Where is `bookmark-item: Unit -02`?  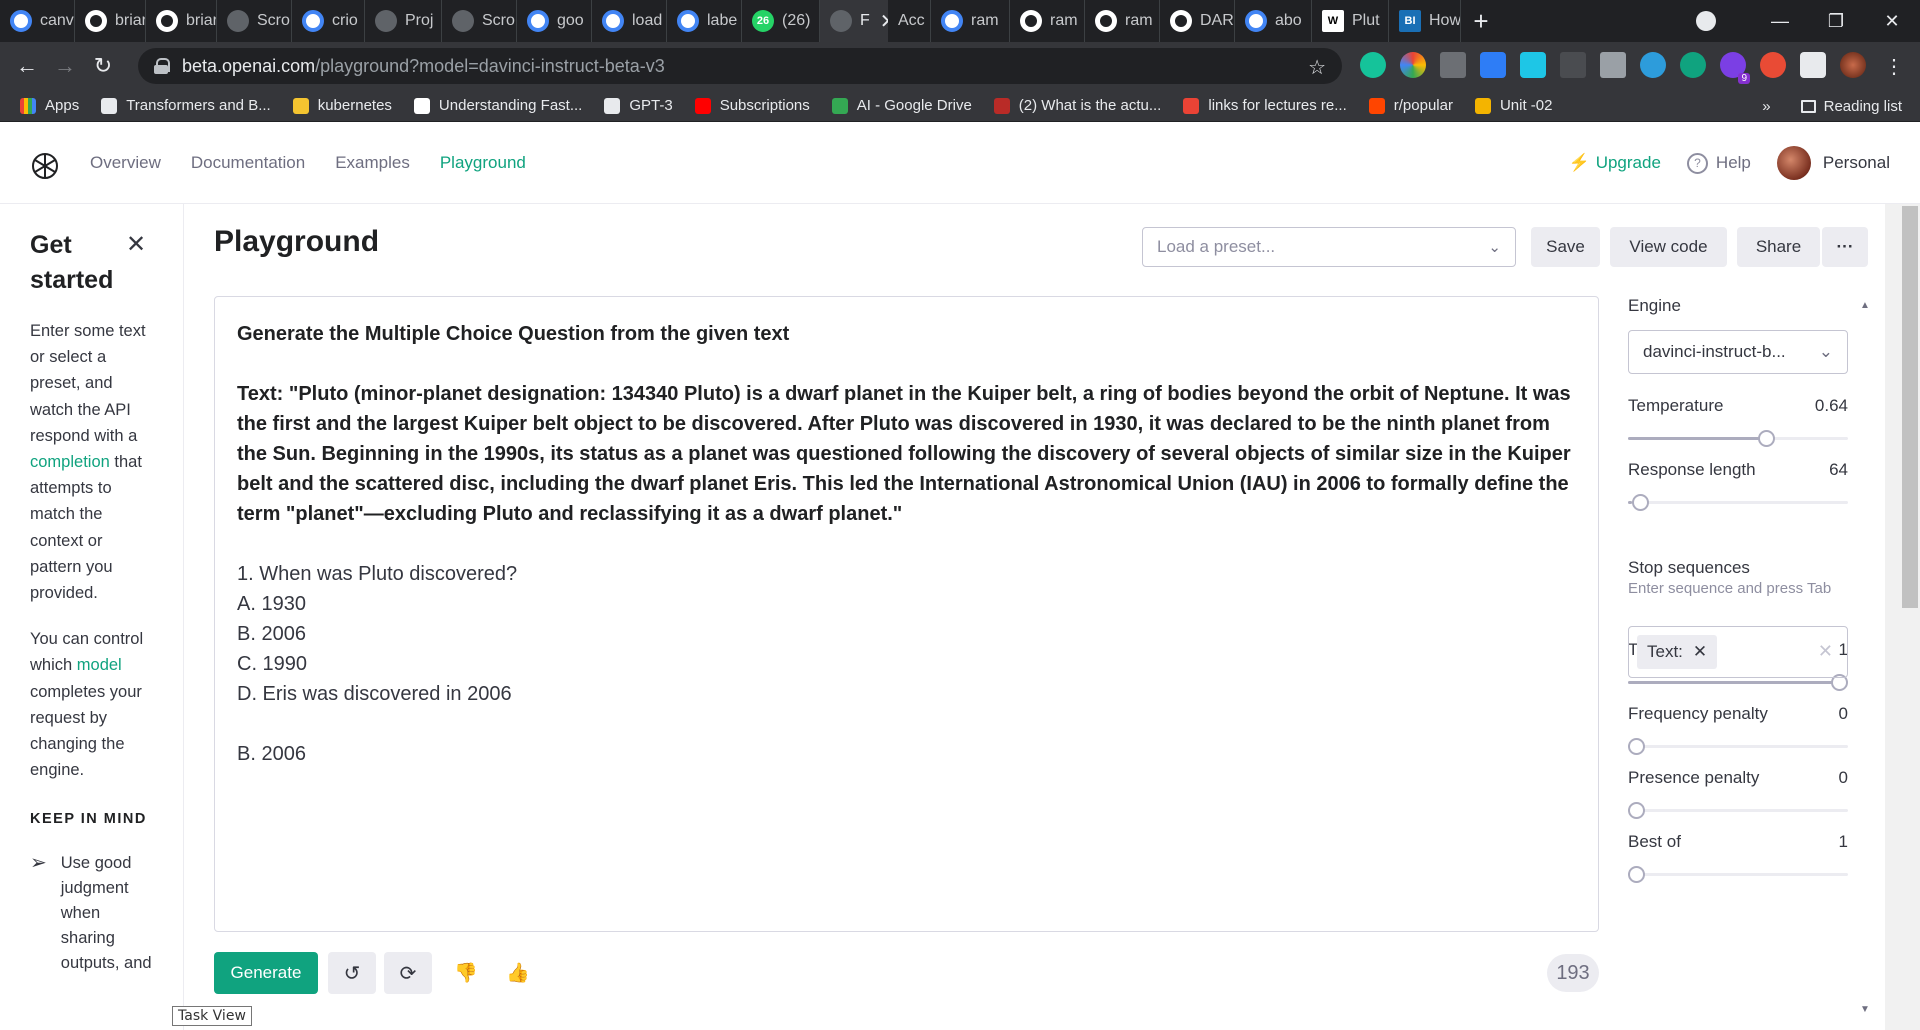 bookmark-item: Unit -02 is located at coordinates (1513, 105).